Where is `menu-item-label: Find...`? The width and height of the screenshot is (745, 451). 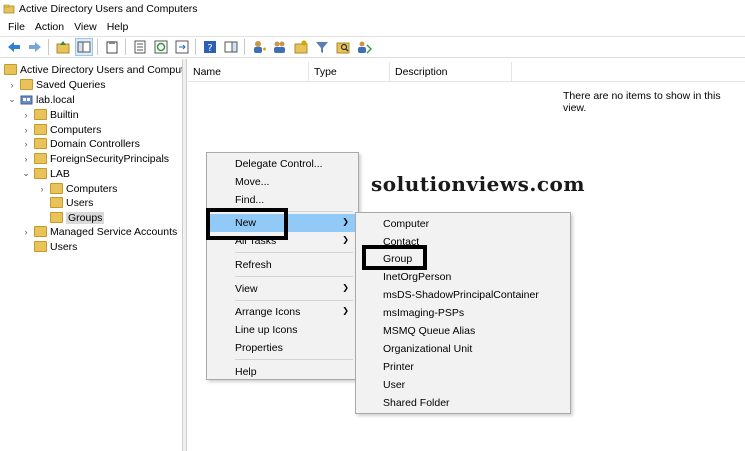 menu-item-label: Find... is located at coordinates (250, 200).